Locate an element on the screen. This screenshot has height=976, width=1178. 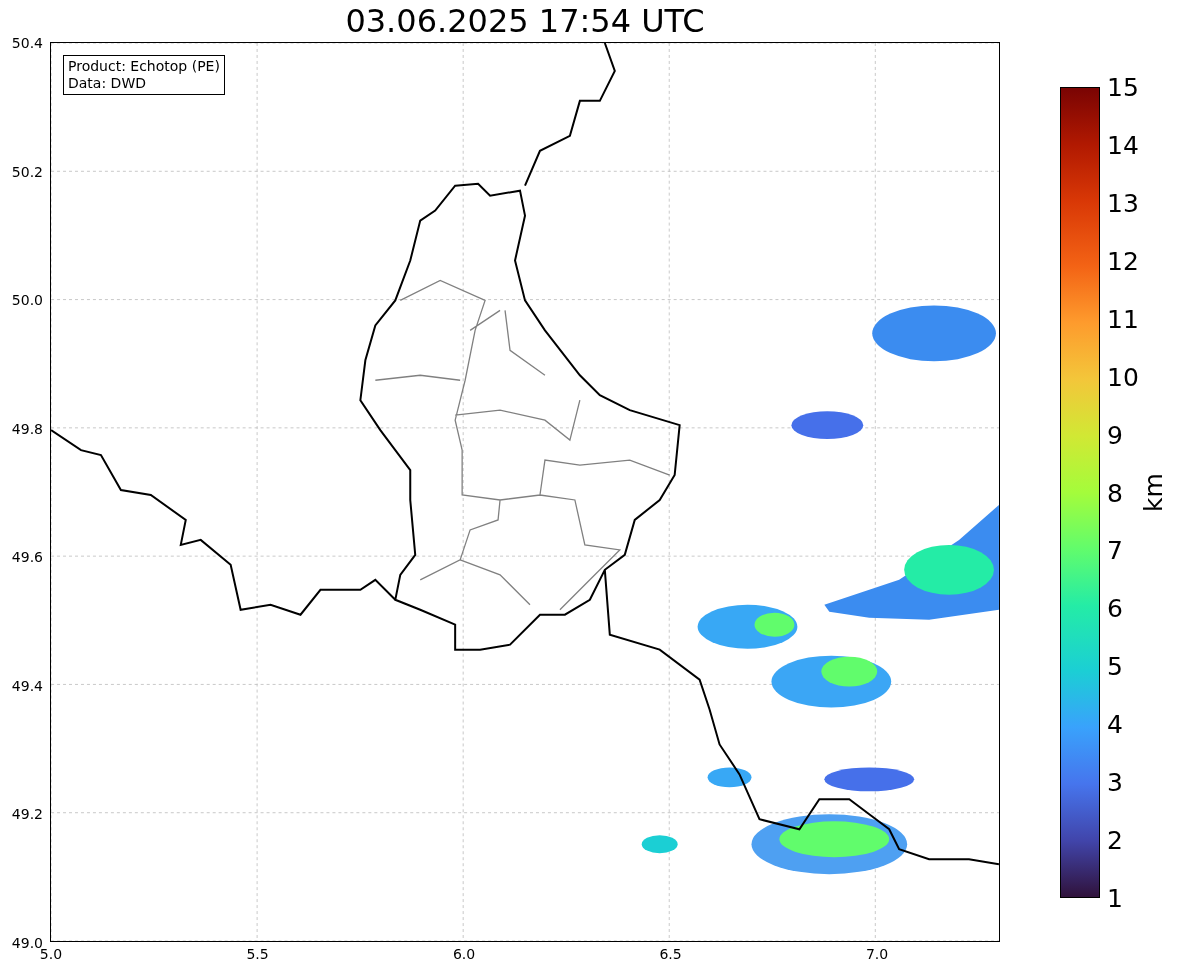
colorbar-tick-label: 10 is located at coordinates (1123, 377).